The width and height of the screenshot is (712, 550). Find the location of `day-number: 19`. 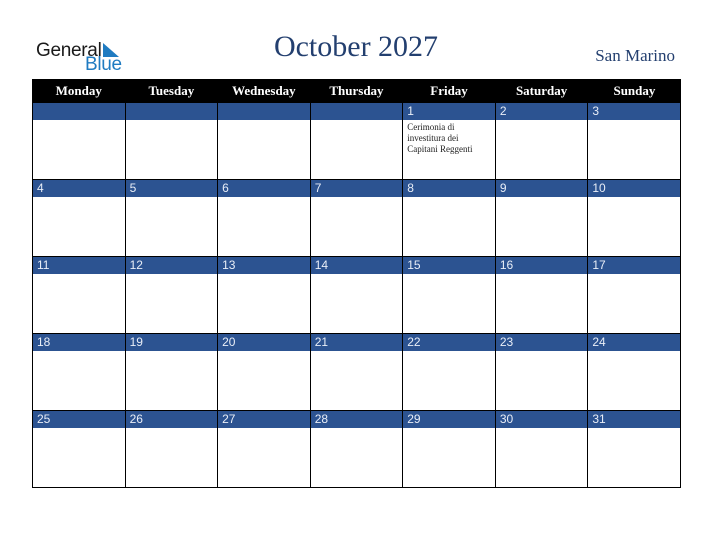

day-number: 19 is located at coordinates (171, 342).